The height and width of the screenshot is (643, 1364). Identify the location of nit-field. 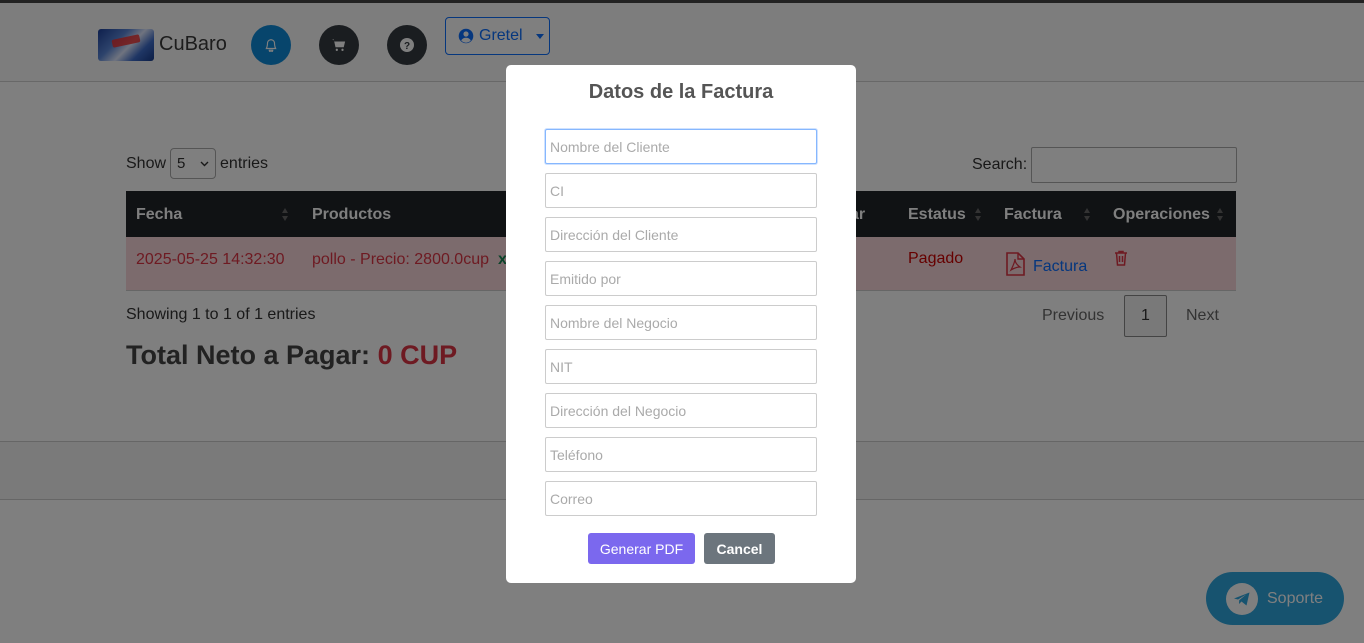
(681, 366).